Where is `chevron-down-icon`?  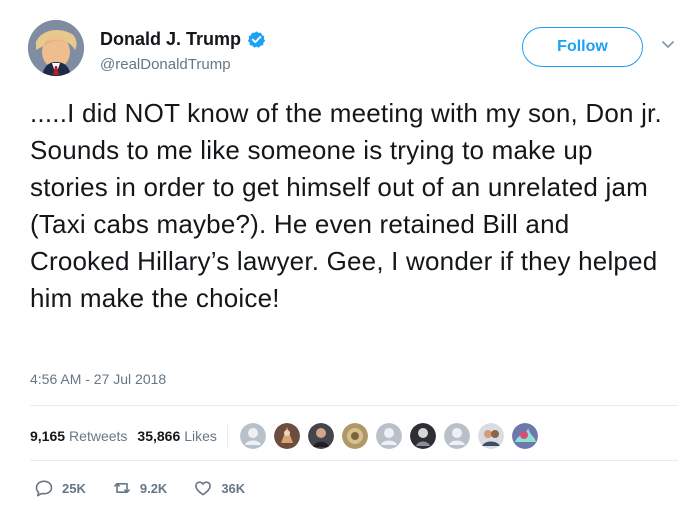
chevron-down-icon is located at coordinates (668, 44).